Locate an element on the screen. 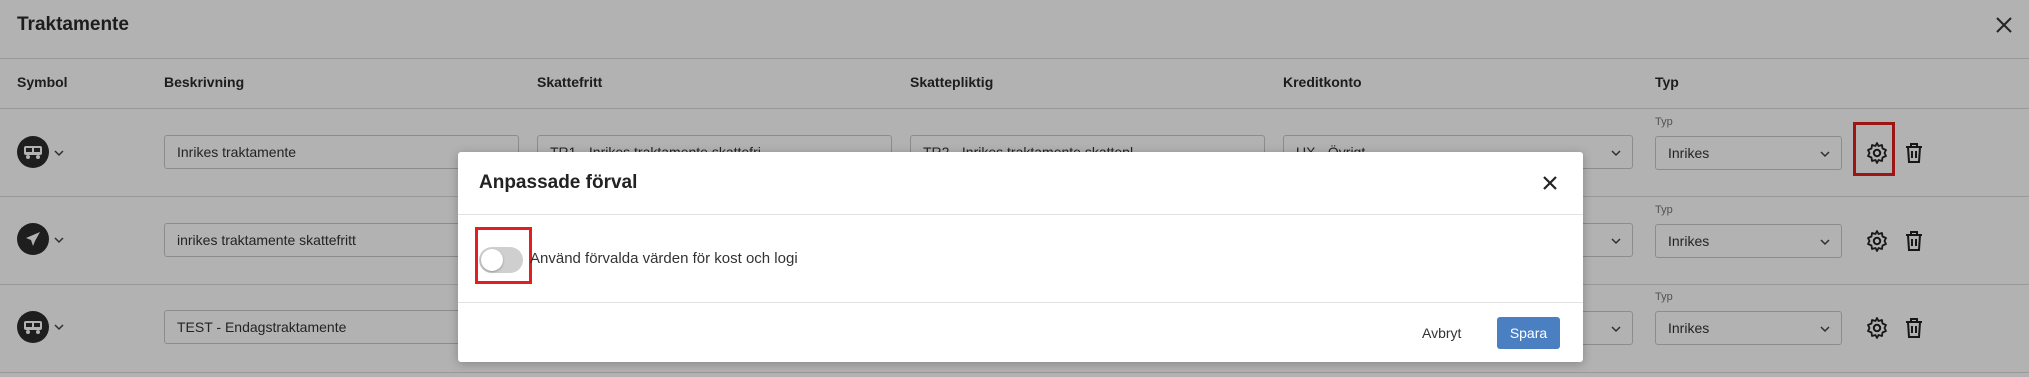 Image resolution: width=2029 pixels, height=377 pixels. close-icon is located at coordinates (1550, 183).